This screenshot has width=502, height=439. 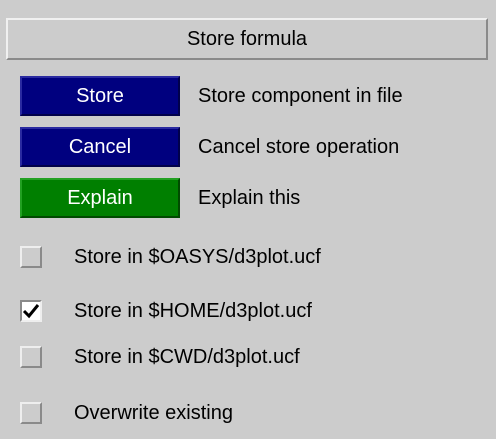 I want to click on overwrite-existing-label: Overwrite existing, so click(x=153, y=412).